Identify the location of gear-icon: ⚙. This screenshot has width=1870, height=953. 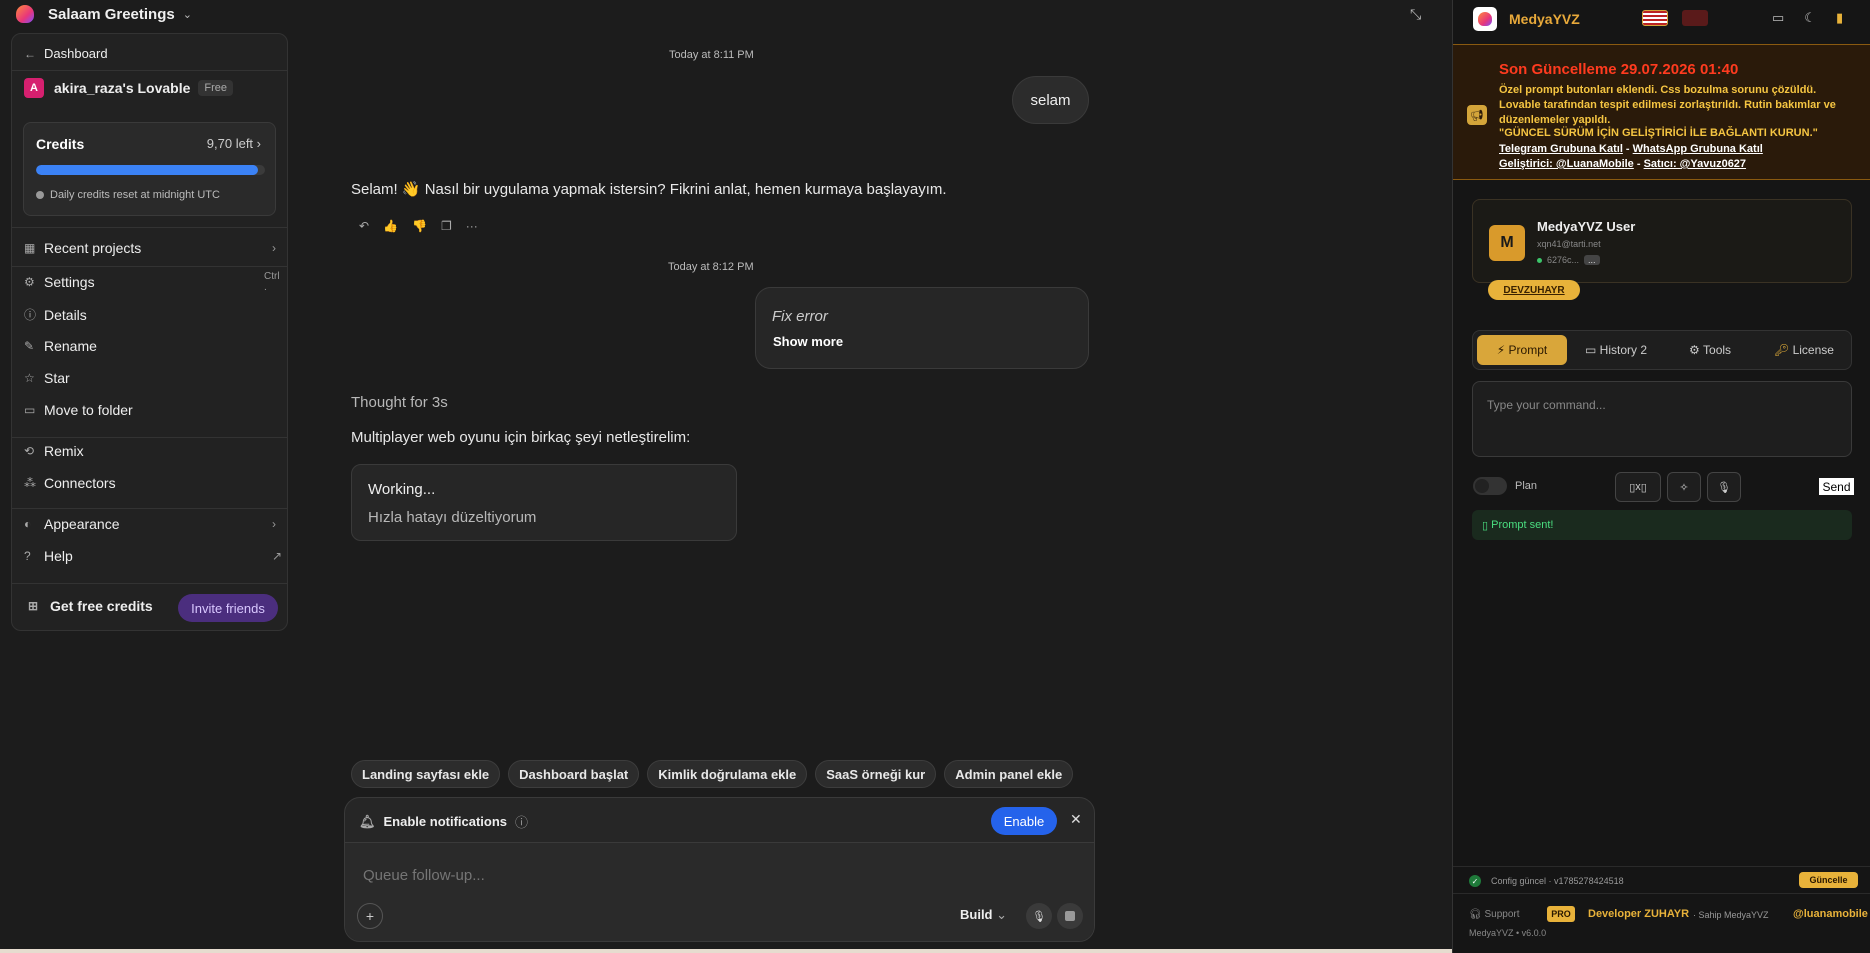
(29, 282).